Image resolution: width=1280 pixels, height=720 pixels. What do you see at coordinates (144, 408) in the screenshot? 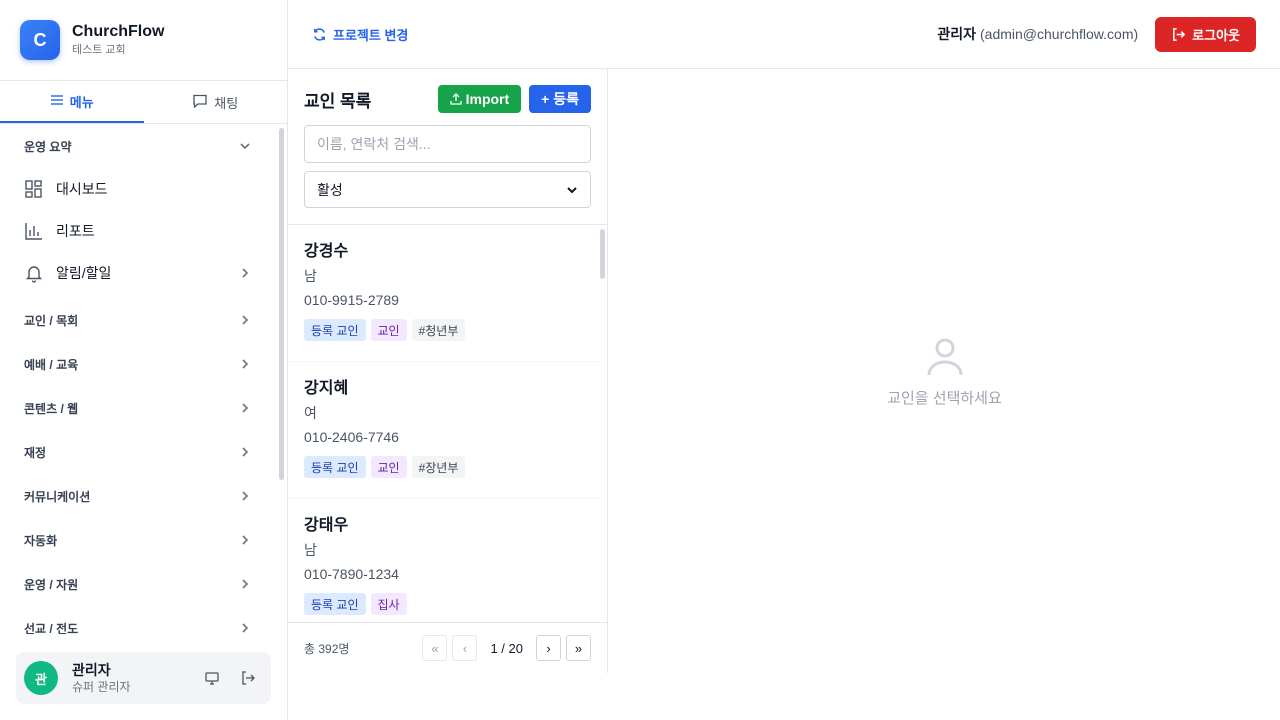
I see `section-content: 콘텐츠 / 웹` at bounding box center [144, 408].